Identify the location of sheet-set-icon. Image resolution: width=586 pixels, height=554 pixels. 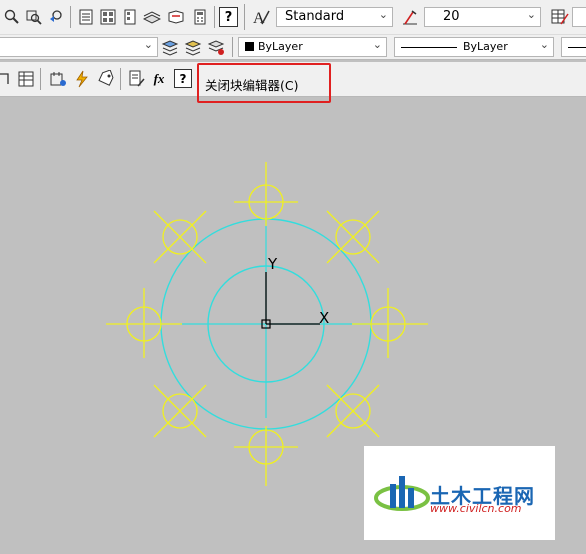
(152, 17).